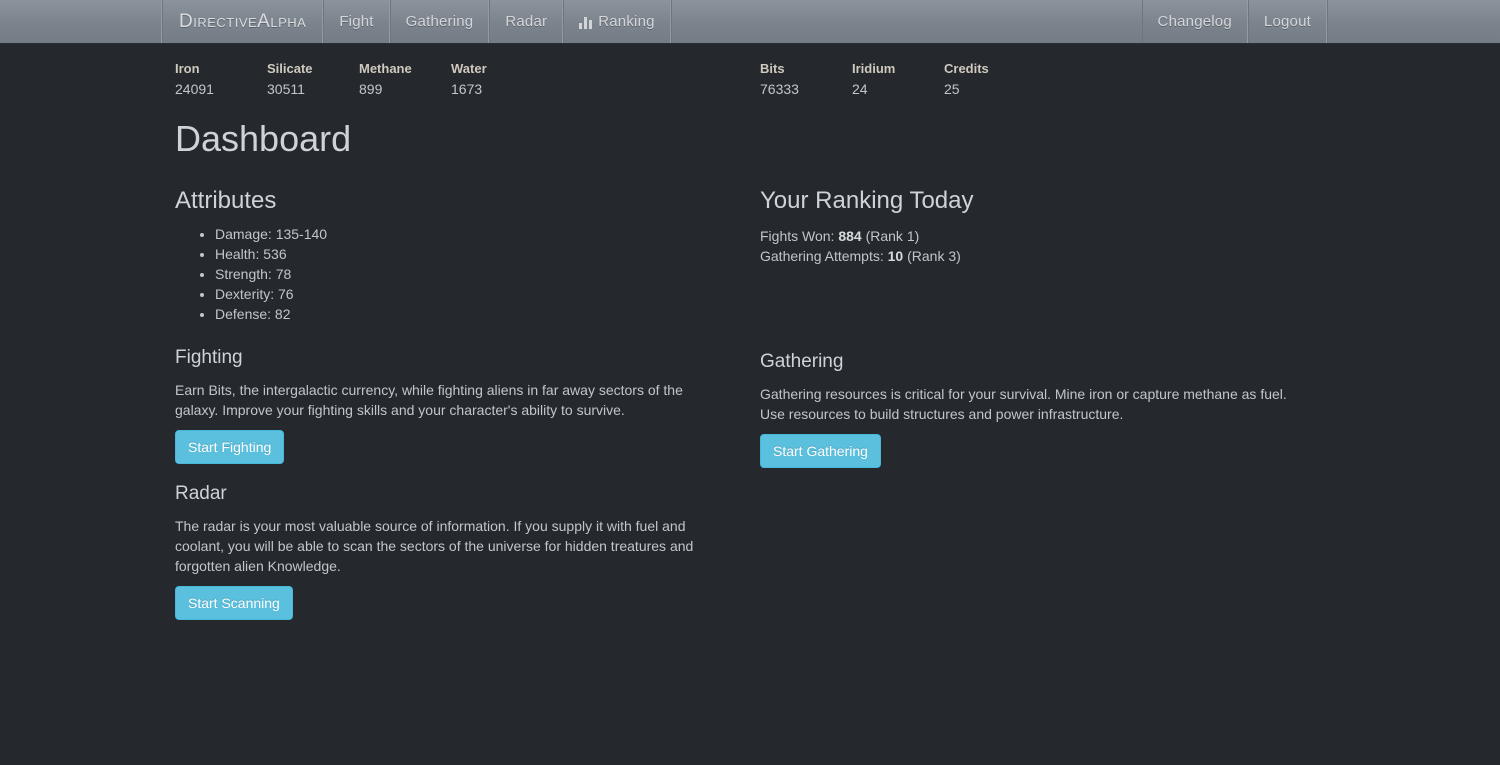  I want to click on resource-iron-label: Iron, so click(187, 68).